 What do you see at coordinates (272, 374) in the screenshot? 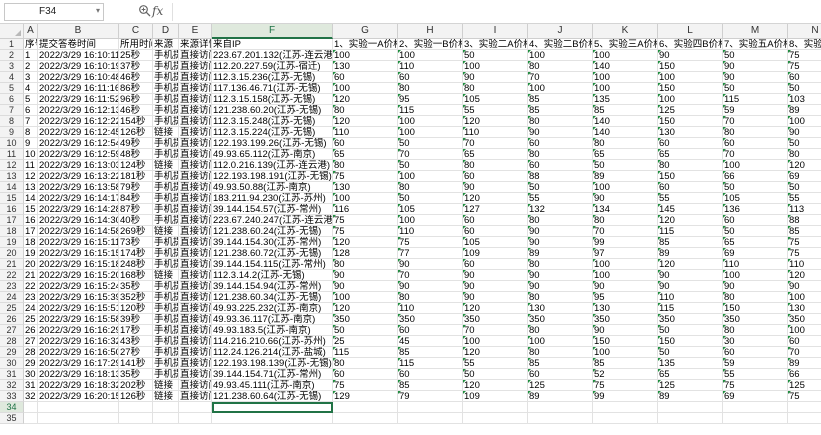
I see `table-cell: 39.144.154.71(江苏-常州)` at bounding box center [272, 374].